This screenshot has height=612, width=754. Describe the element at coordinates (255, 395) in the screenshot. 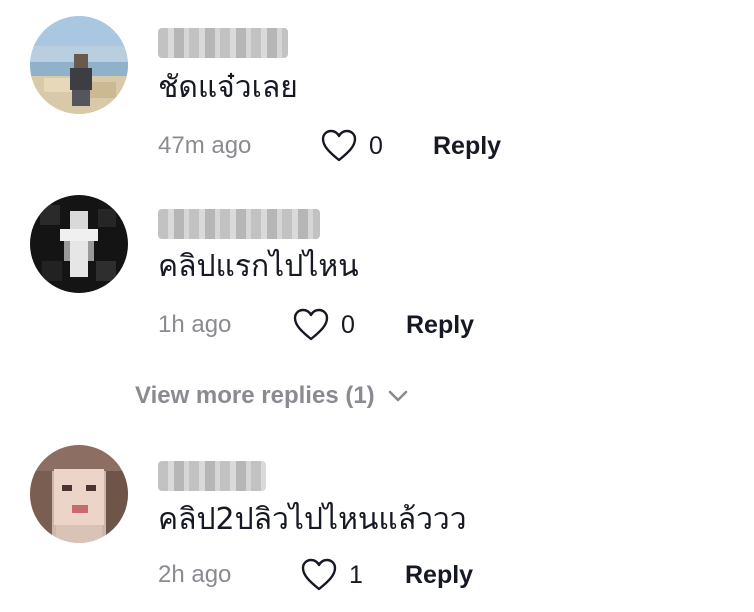

I see `view-more-replies-label: View more replies (1)` at that location.